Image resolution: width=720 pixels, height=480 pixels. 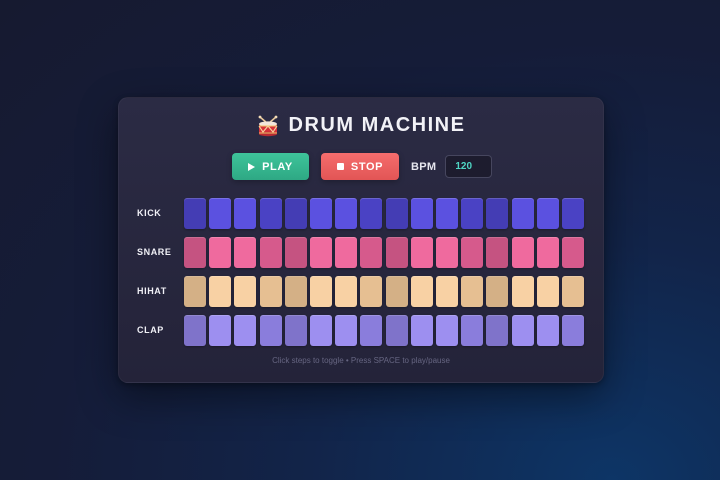 I want to click on transport-controls: PLAY STOP BPM, so click(x=362, y=166).